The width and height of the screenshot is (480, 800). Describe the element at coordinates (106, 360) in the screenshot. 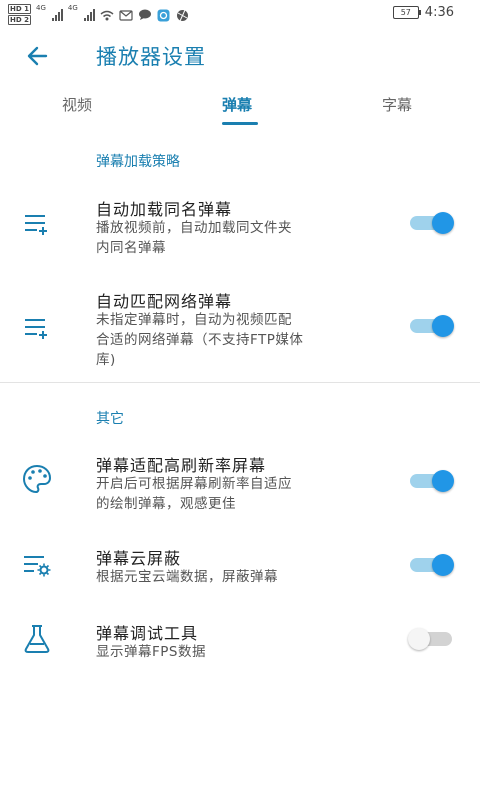

I see `desc-line: 库)` at that location.